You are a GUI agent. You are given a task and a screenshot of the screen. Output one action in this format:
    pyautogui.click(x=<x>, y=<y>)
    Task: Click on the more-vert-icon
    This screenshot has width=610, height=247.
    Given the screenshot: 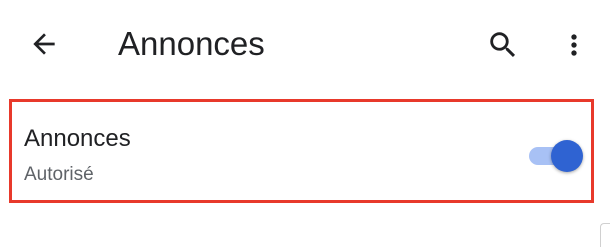 What is the action you would take?
    pyautogui.click(x=574, y=45)
    